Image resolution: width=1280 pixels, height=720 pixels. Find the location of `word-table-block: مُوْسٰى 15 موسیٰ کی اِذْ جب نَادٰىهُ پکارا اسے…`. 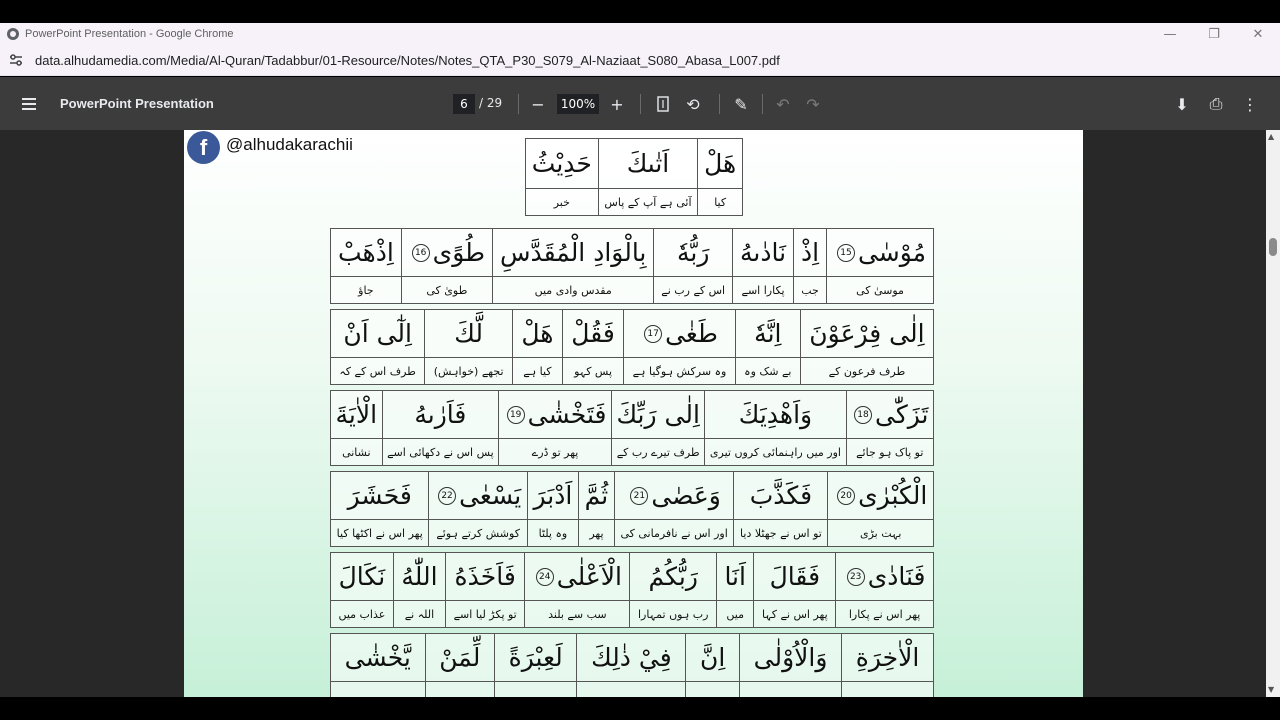

word-table-block: مُوْسٰى 15 موسیٰ کی اِذْ جب نَادٰىهُ پکارا اسے… is located at coordinates (632, 266).